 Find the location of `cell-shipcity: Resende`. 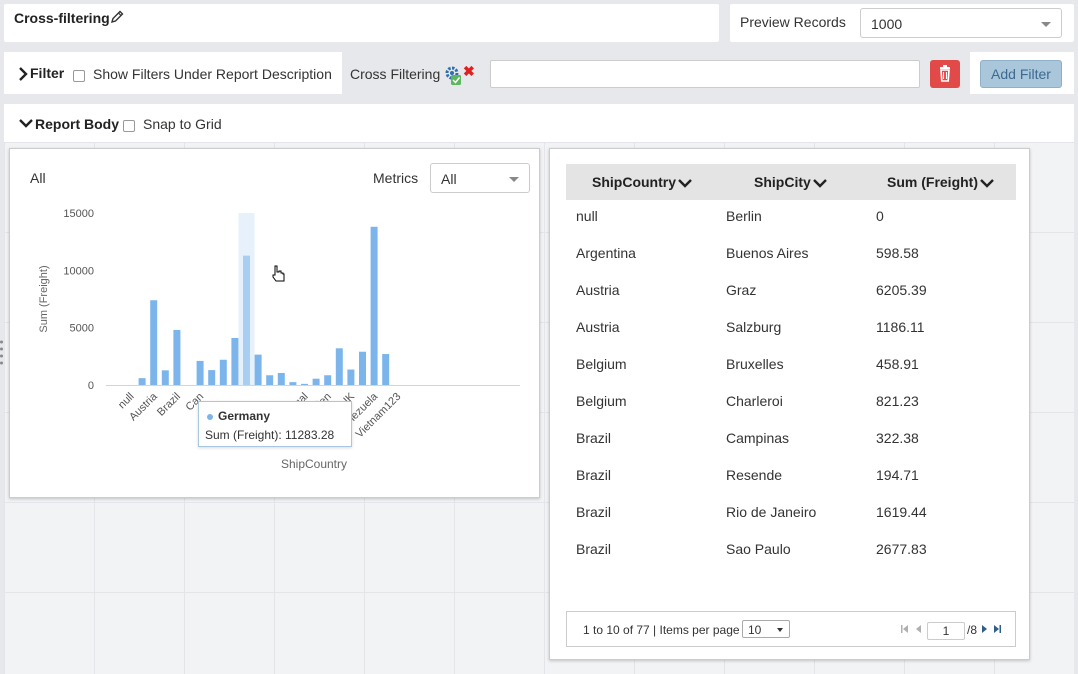

cell-shipcity: Resende is located at coordinates (754, 475).